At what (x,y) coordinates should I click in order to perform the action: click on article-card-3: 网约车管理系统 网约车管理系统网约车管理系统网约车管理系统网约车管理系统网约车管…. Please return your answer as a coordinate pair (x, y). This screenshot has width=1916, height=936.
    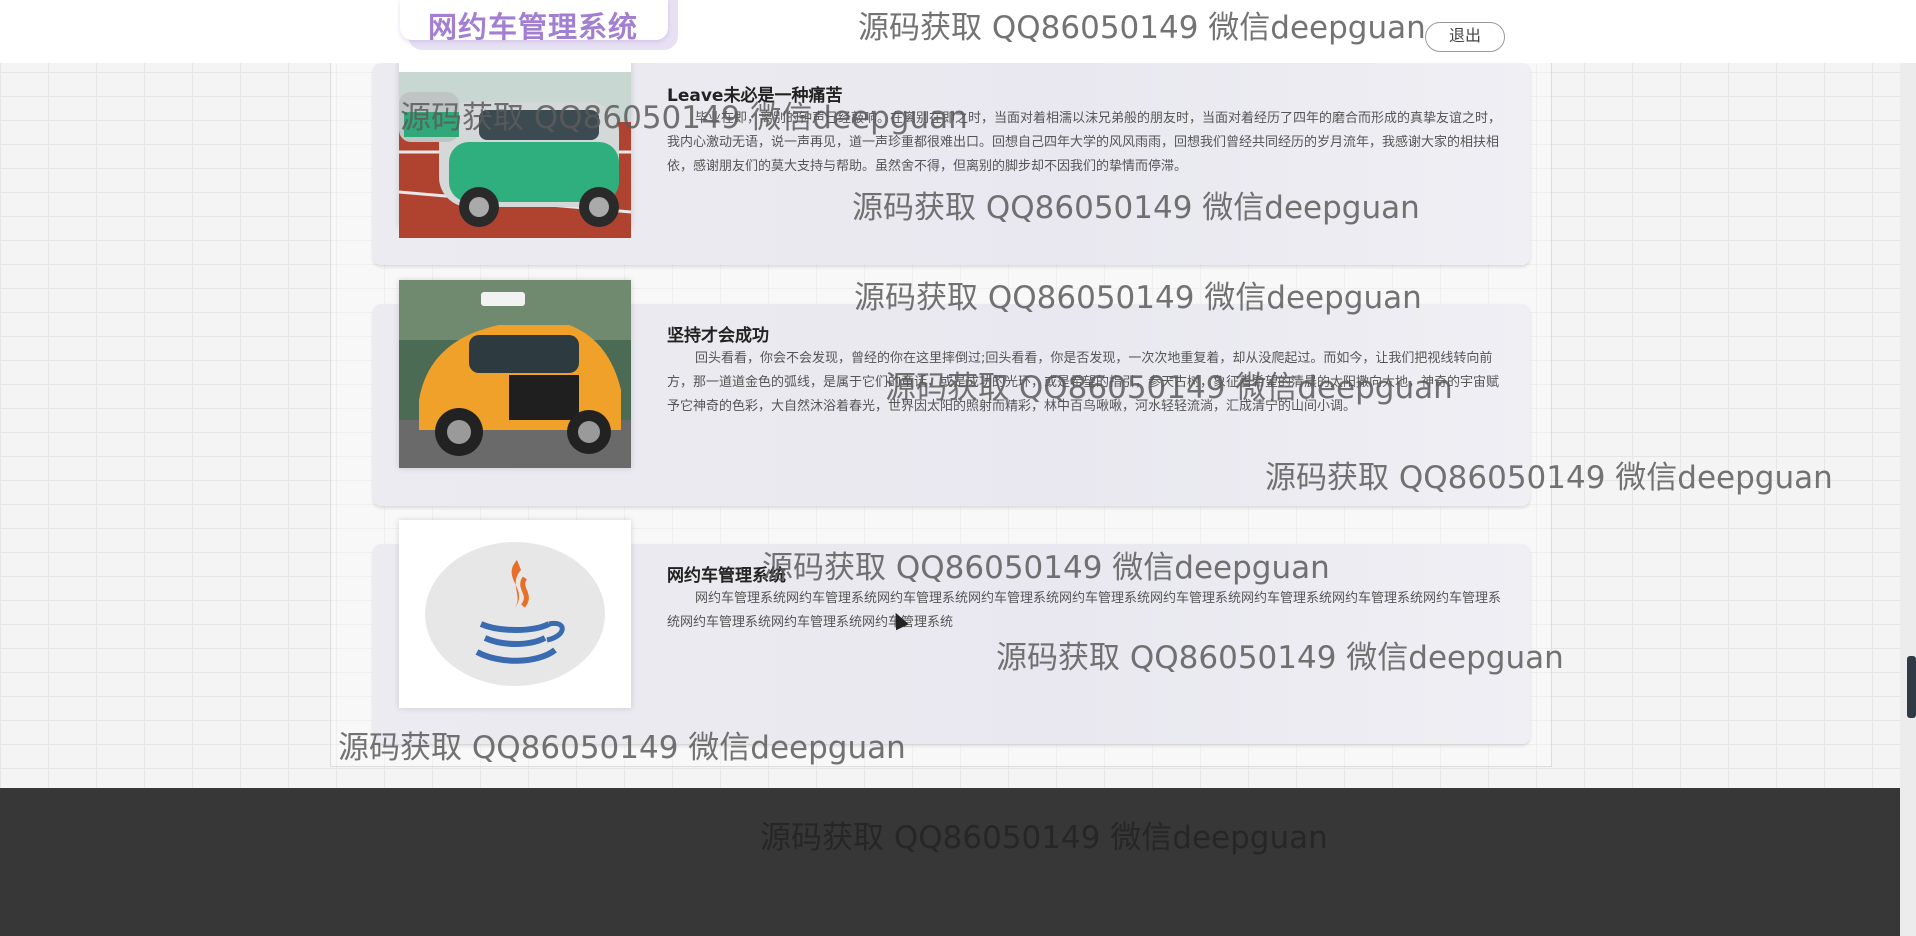
    Looking at the image, I should click on (951, 632).